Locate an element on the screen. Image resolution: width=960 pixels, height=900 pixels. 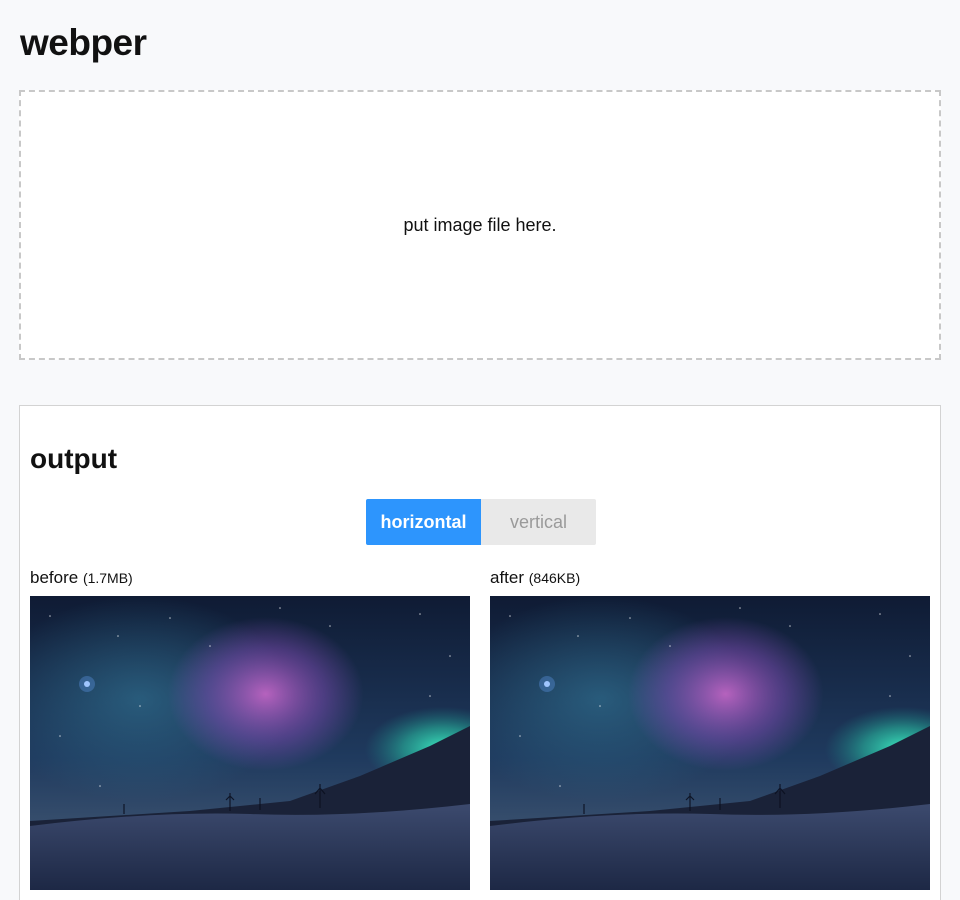
before-label-text: before is located at coordinates (54, 577).